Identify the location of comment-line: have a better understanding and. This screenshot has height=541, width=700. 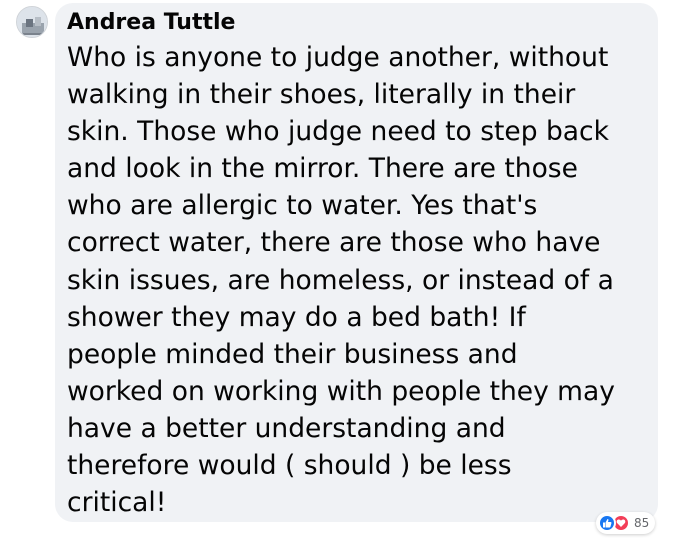
(286, 428).